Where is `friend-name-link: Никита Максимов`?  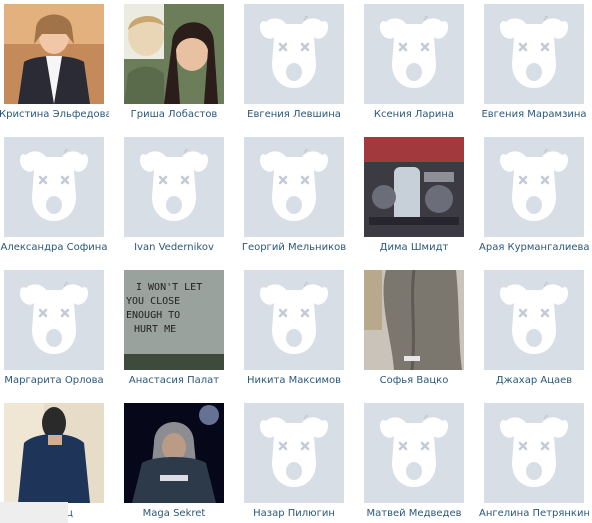 friend-name-link: Никита Максимов is located at coordinates (294, 381).